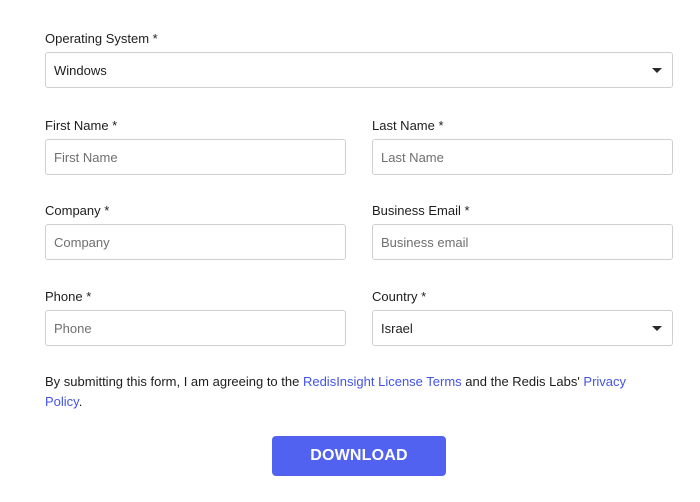 This screenshot has width=700, height=502. What do you see at coordinates (408, 125) in the screenshot?
I see `last-name-label: Last Name *` at bounding box center [408, 125].